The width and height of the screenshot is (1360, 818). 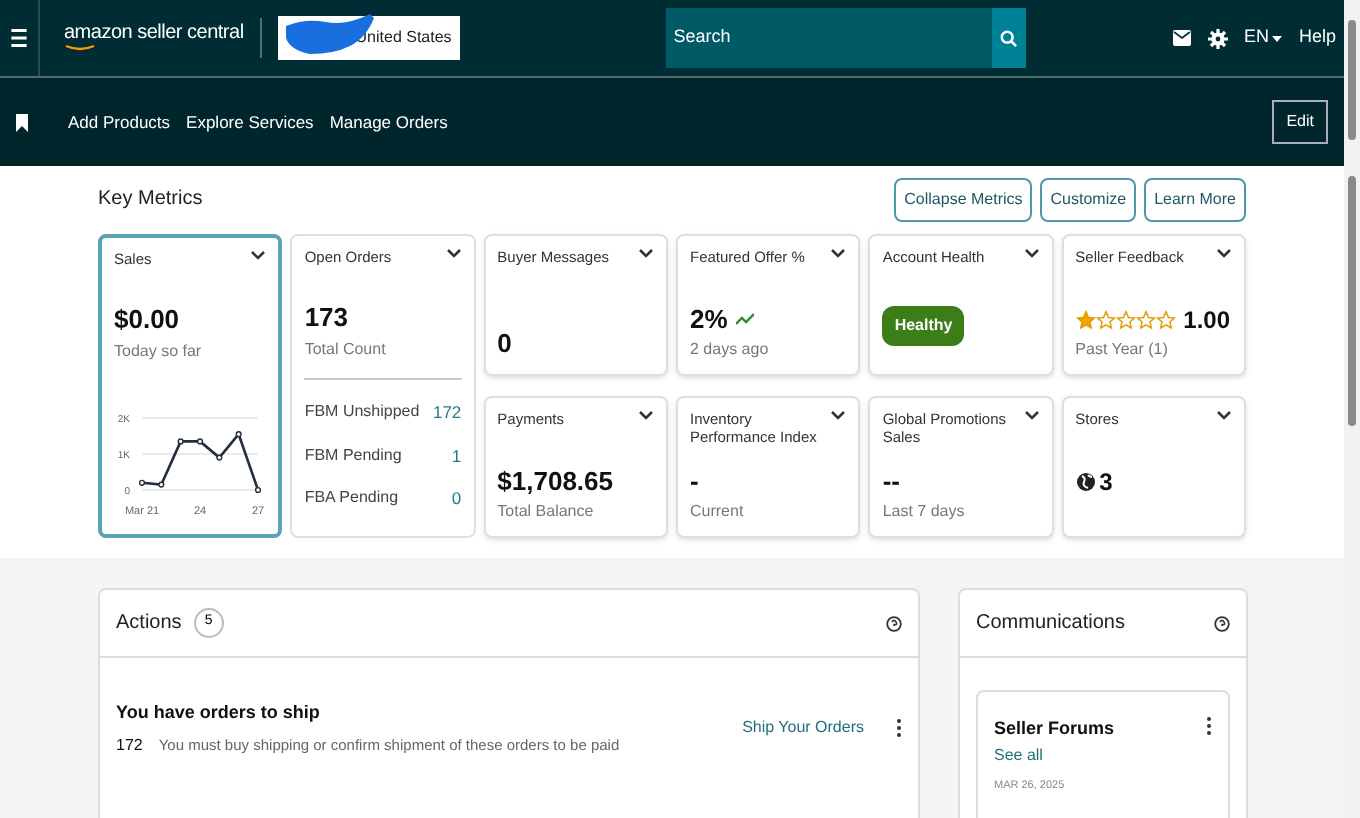 What do you see at coordinates (200, 461) in the screenshot?
I see `sales-line` at bounding box center [200, 461].